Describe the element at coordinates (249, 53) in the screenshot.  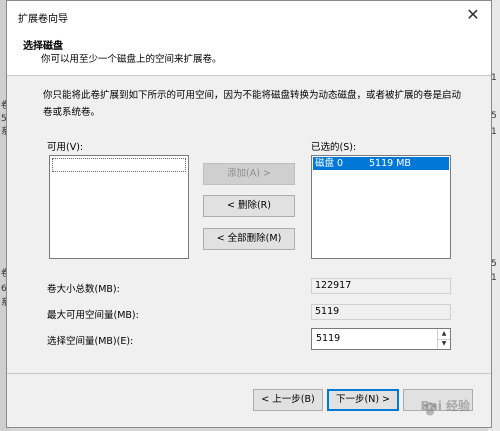
I see `wizard-header: 选择磁盘 你可以用至少一个磁盘上的空间来扩展卷。` at that location.